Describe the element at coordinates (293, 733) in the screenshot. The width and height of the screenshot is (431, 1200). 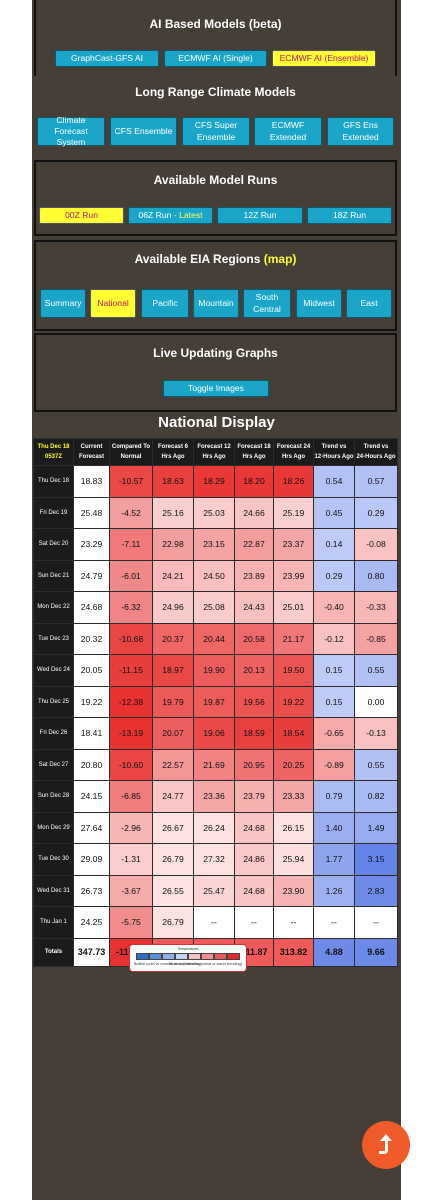
I see `table-cell: 18.54` at that location.